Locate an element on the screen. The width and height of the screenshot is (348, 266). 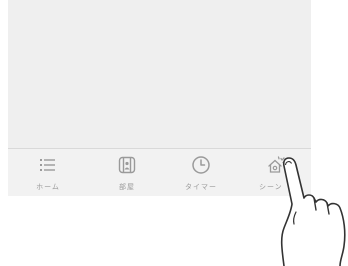
tab-room: 部屋 is located at coordinates (127, 172).